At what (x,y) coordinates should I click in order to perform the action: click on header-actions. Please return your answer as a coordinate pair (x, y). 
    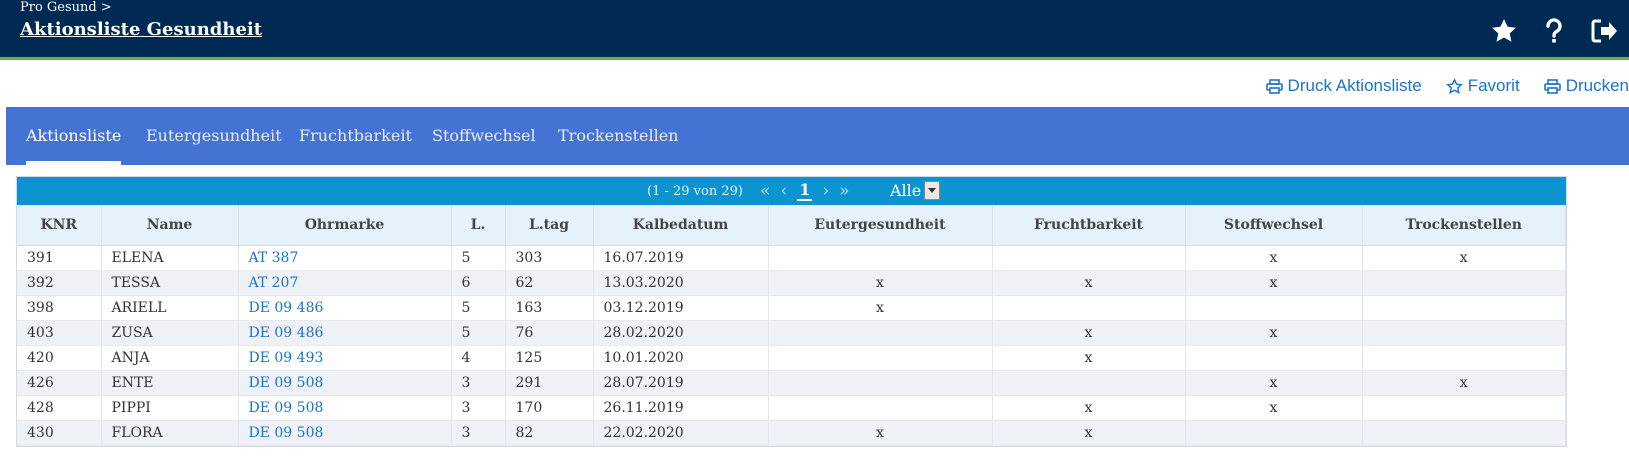
    Looking at the image, I should click on (1554, 31).